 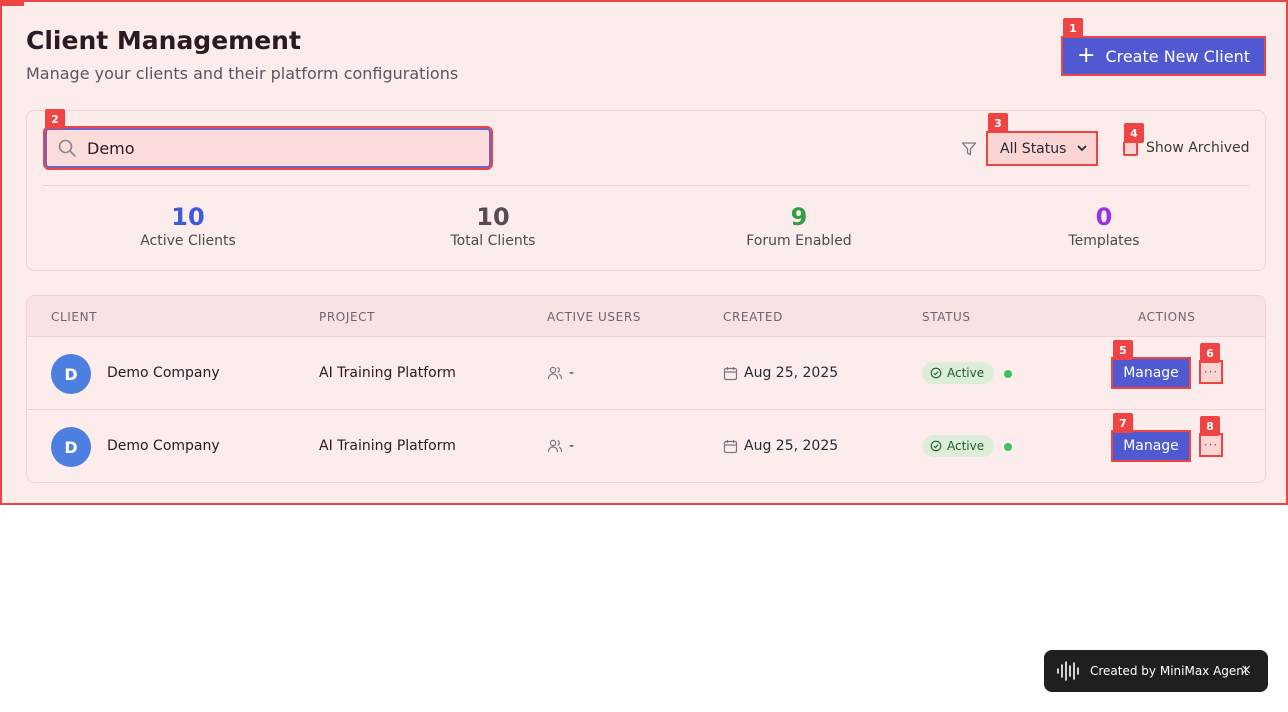 I want to click on create-new-client-button: + Create New Client, so click(x=1163, y=56).